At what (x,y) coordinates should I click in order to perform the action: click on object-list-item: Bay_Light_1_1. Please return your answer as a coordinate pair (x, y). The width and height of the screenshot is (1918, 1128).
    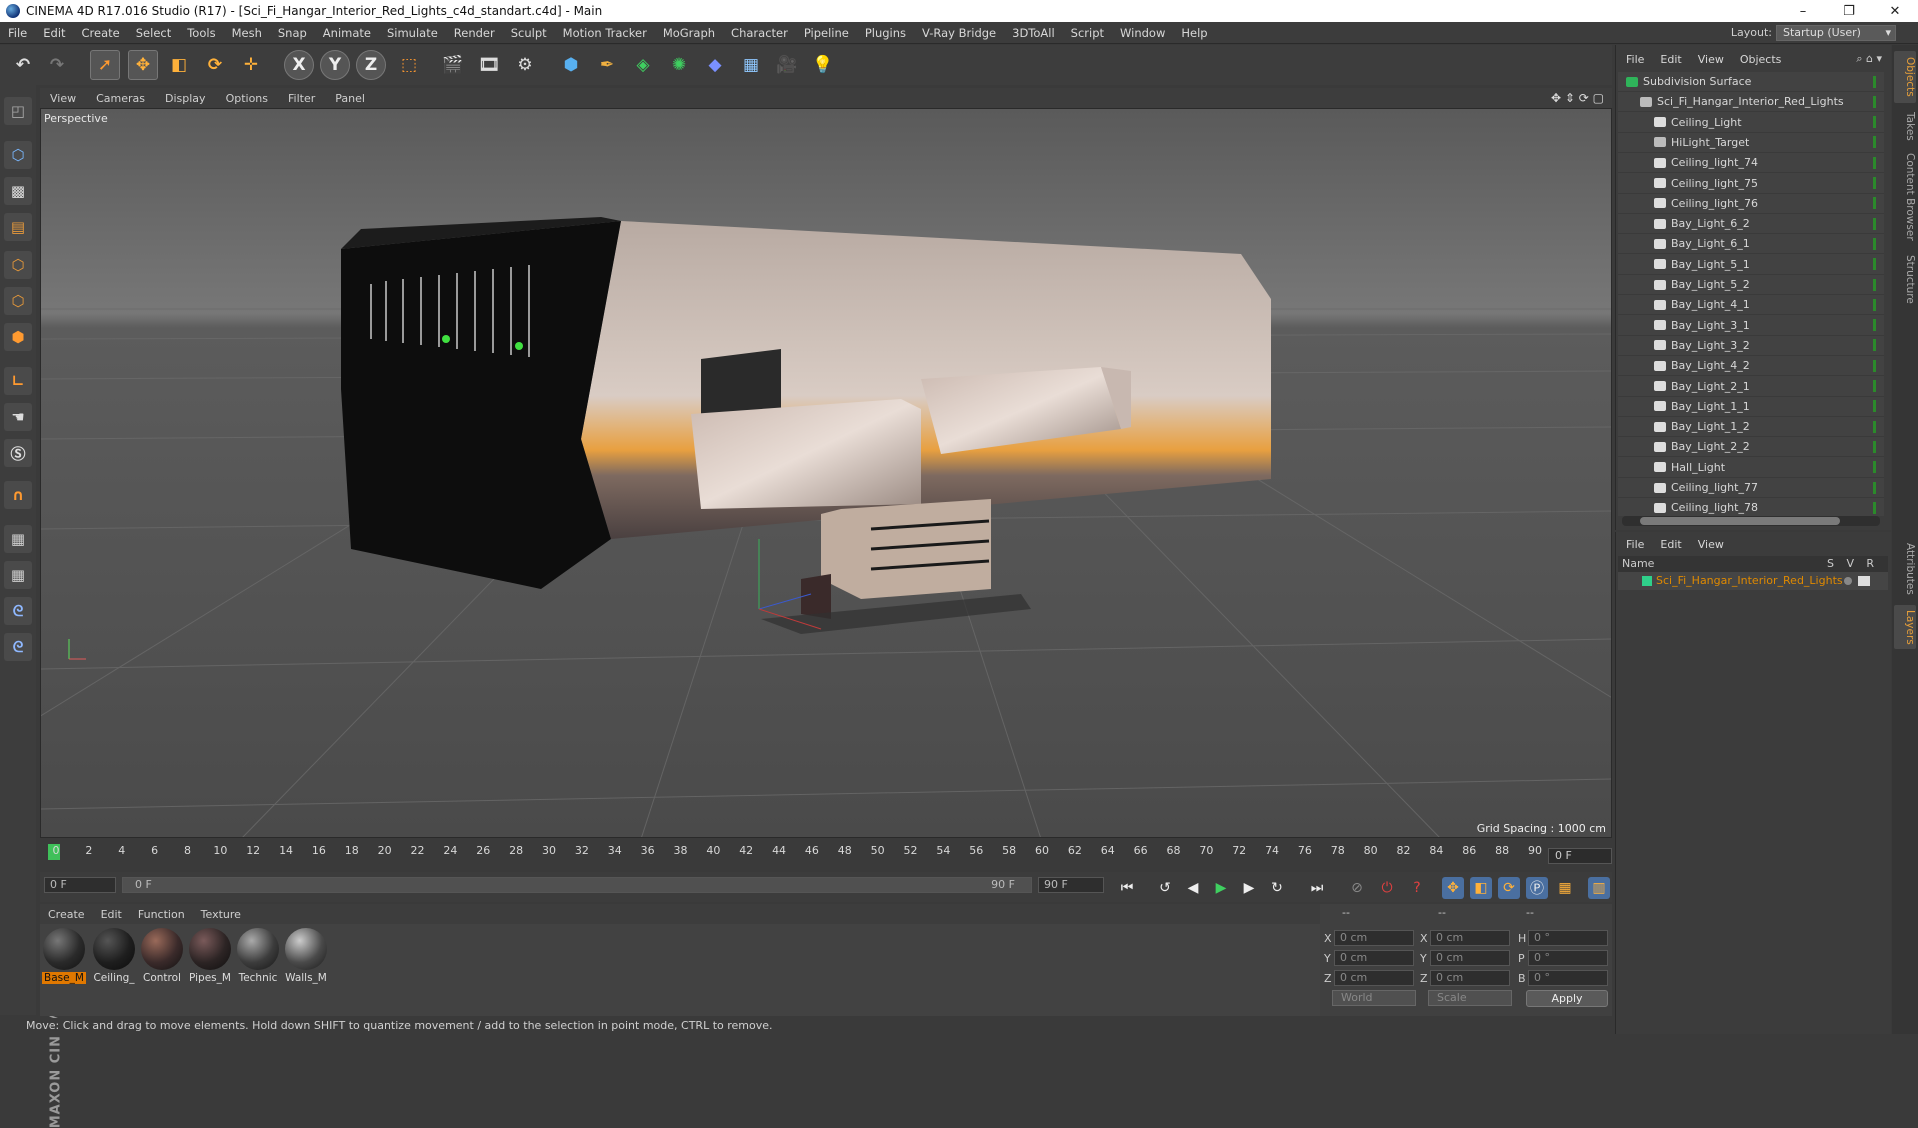
    Looking at the image, I should click on (1751, 407).